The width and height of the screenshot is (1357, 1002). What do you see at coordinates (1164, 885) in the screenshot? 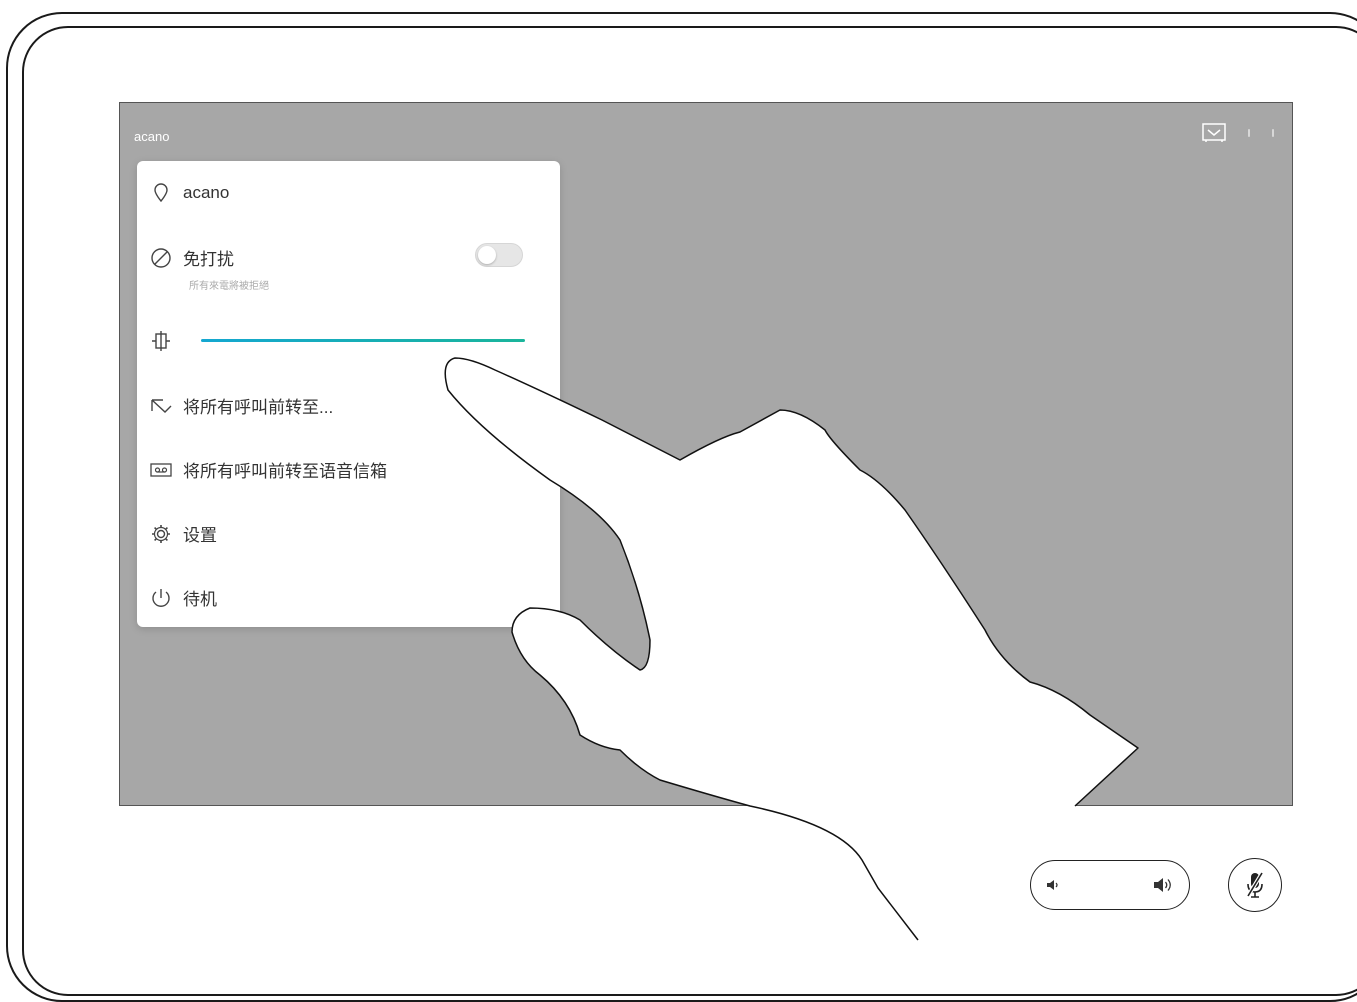
I see `volume-up-icon` at bounding box center [1164, 885].